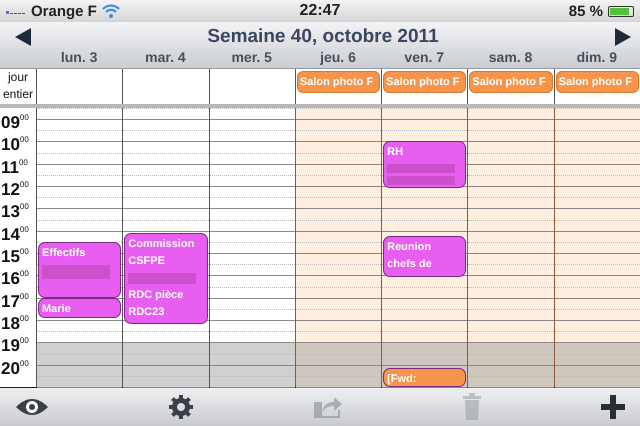  What do you see at coordinates (251, 57) in the screenshot?
I see `day-header: mer. 5` at bounding box center [251, 57].